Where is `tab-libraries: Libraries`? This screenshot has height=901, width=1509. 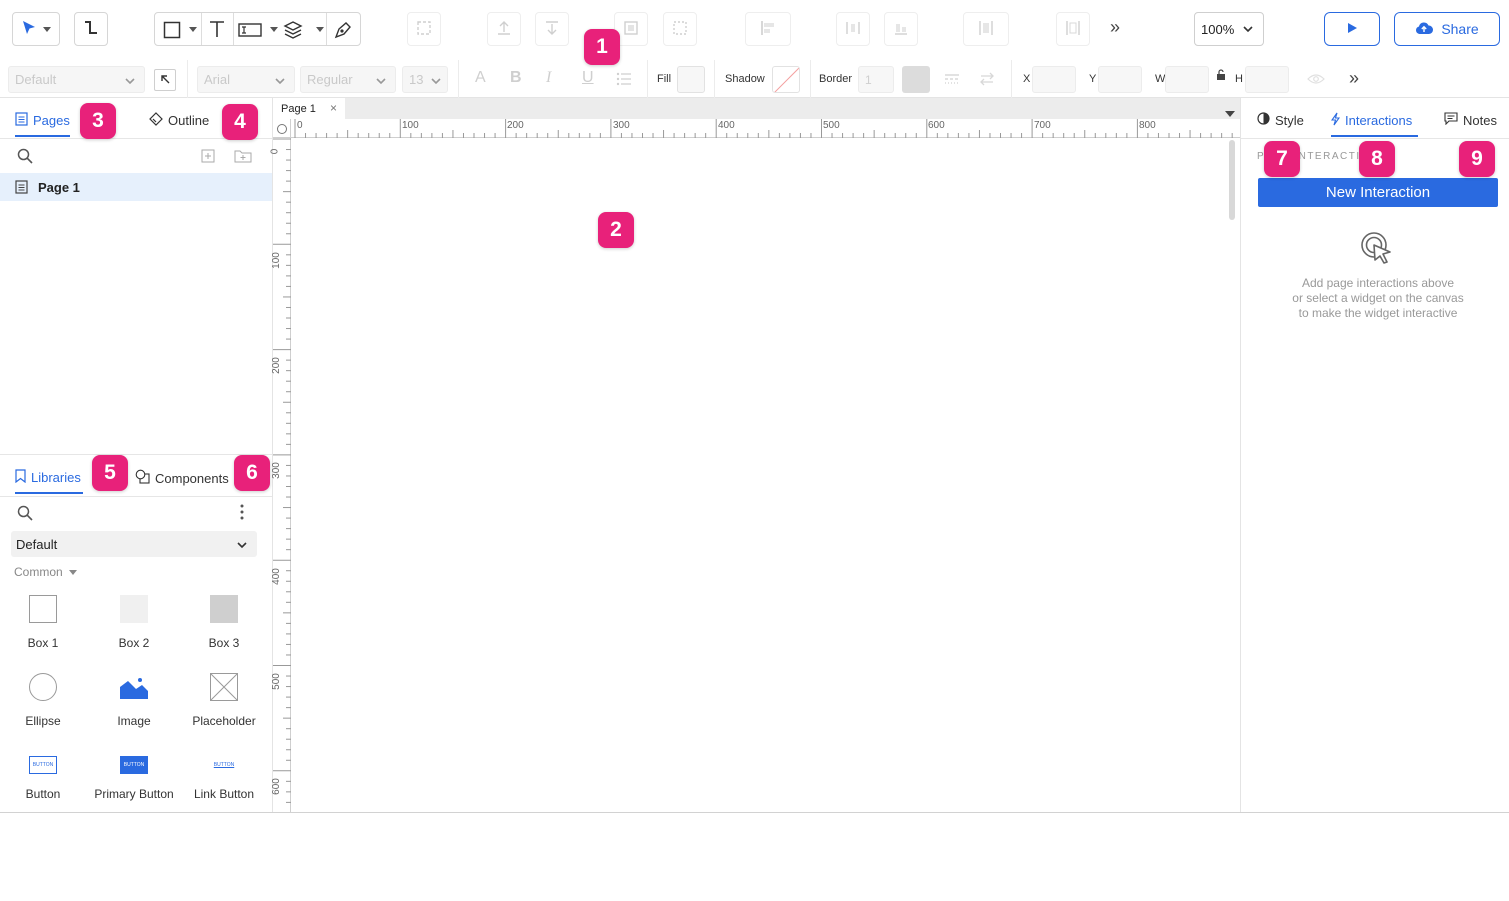
tab-libraries: Libraries is located at coordinates (48, 477).